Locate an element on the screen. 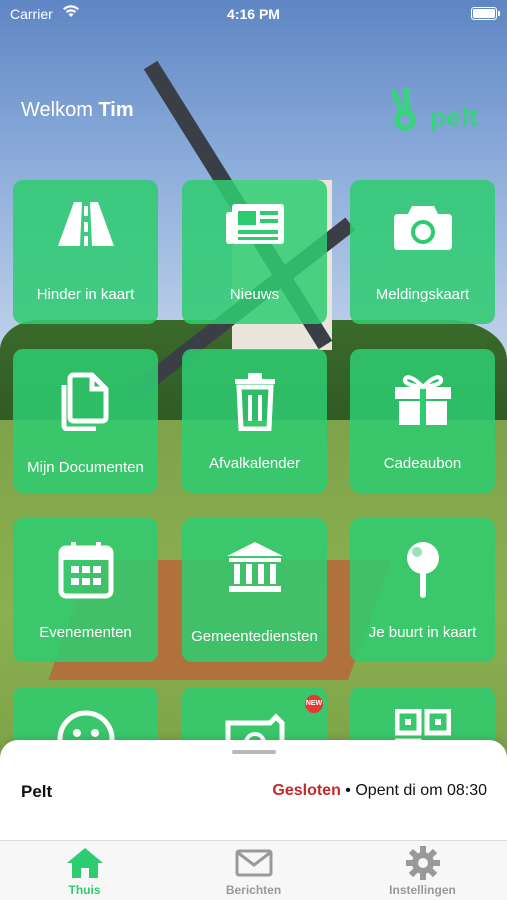  tile-label: Je buurt in kaart is located at coordinates (422, 632).